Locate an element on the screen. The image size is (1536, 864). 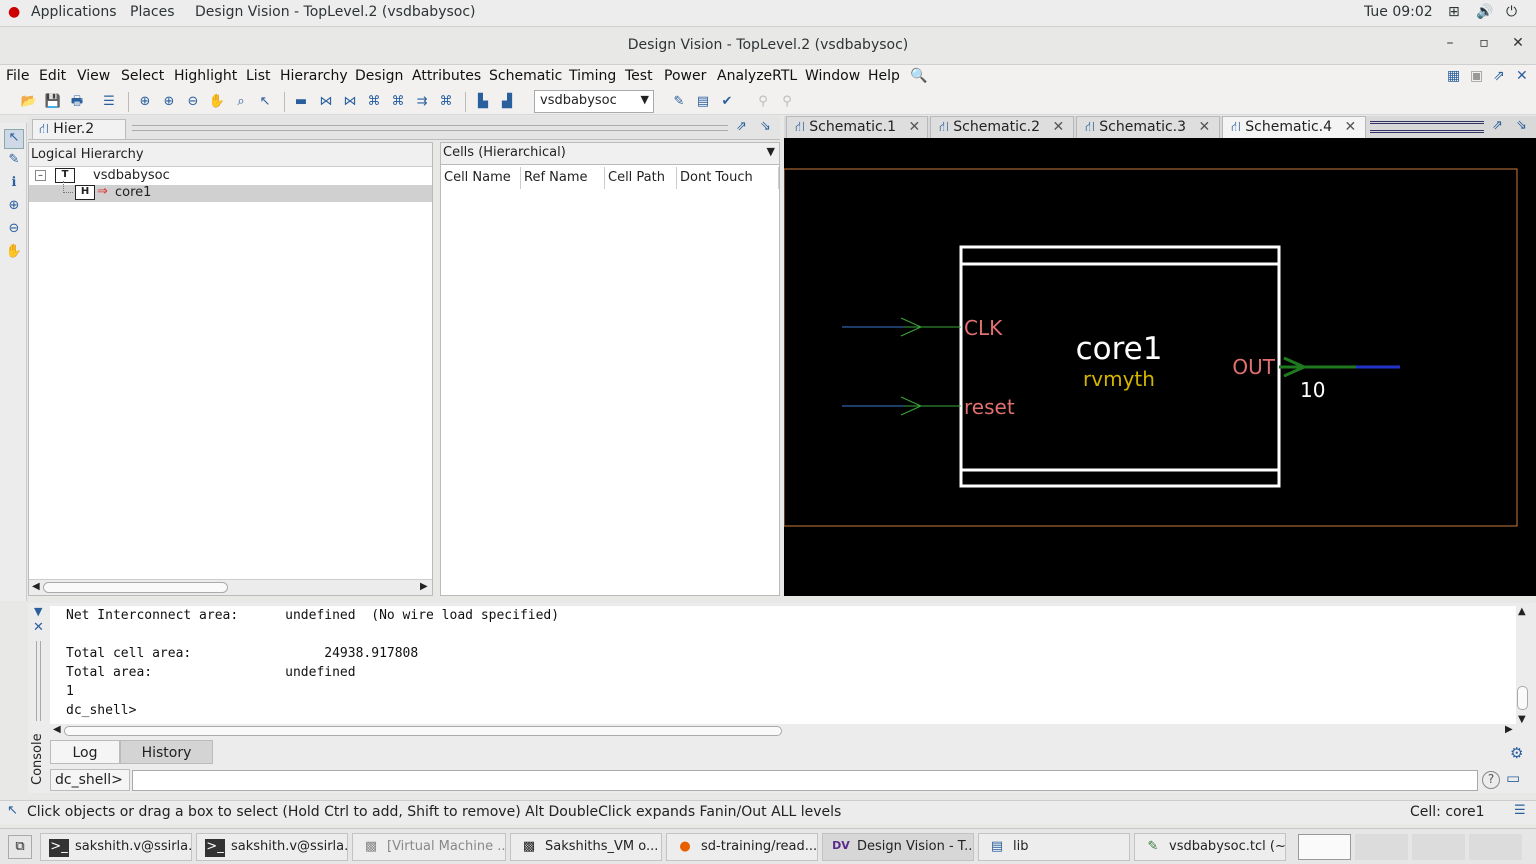
path-schematic-icon: ⌘ is located at coordinates (374, 102).